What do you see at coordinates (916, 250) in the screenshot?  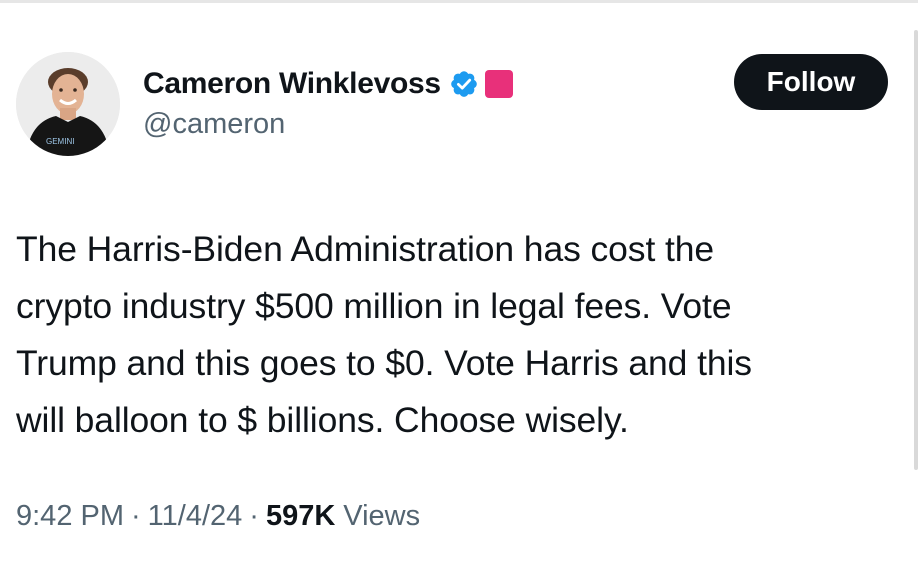 I see `scrollbar` at bounding box center [916, 250].